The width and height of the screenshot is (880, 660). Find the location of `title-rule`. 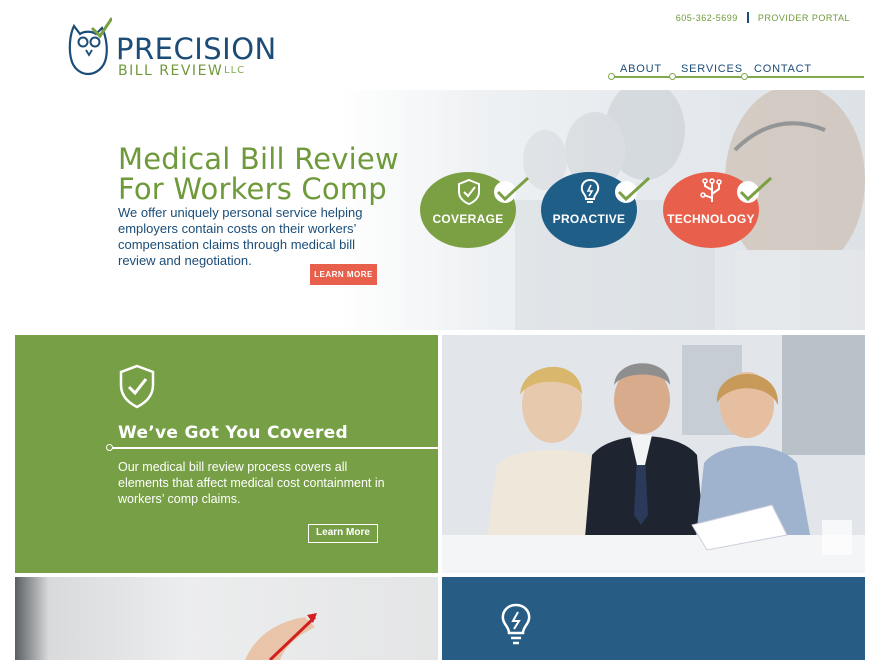

title-rule is located at coordinates (274, 448).